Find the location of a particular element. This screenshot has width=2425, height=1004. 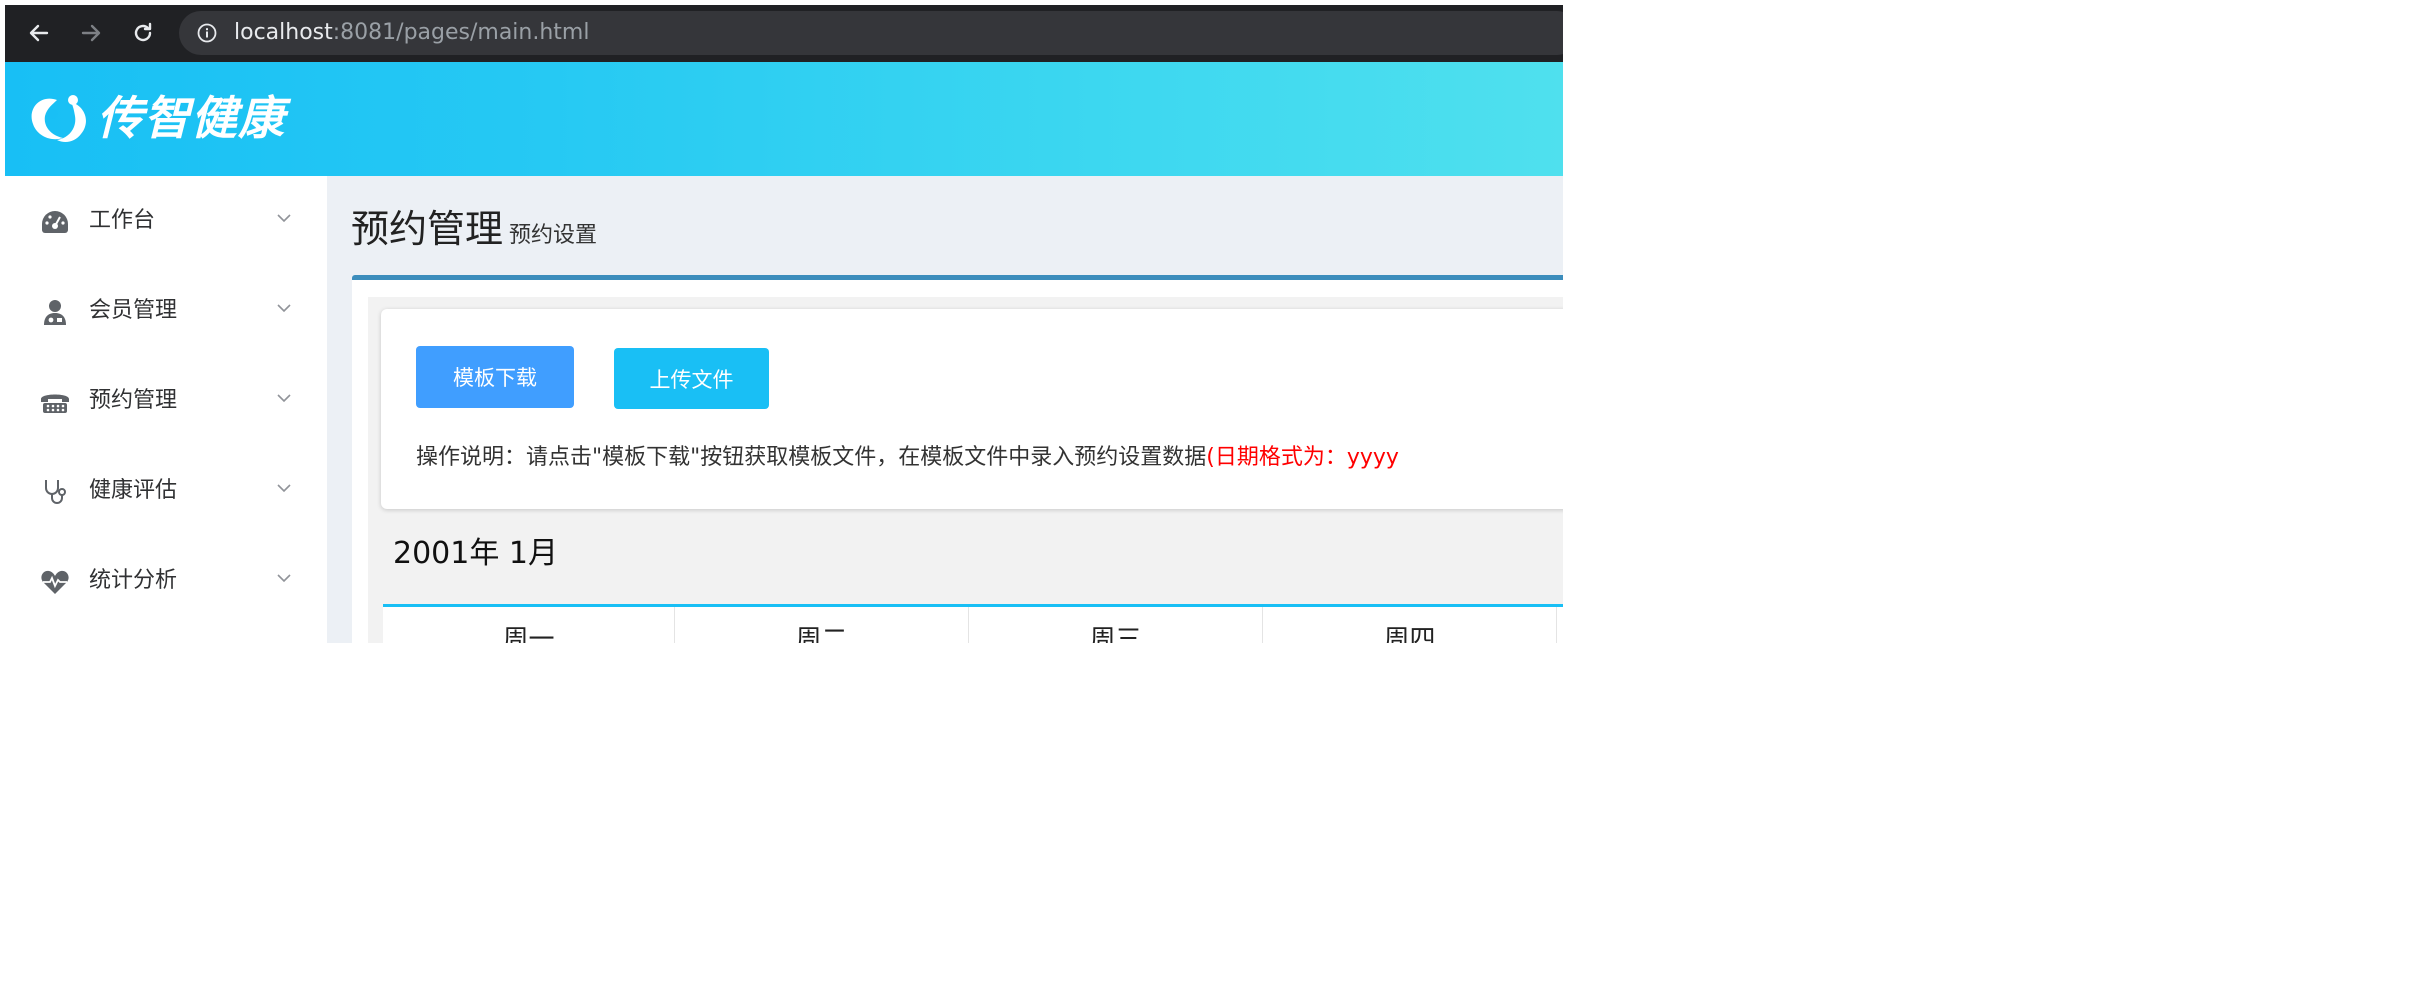

sidebar-item-label: 会员管理 is located at coordinates (133, 310).